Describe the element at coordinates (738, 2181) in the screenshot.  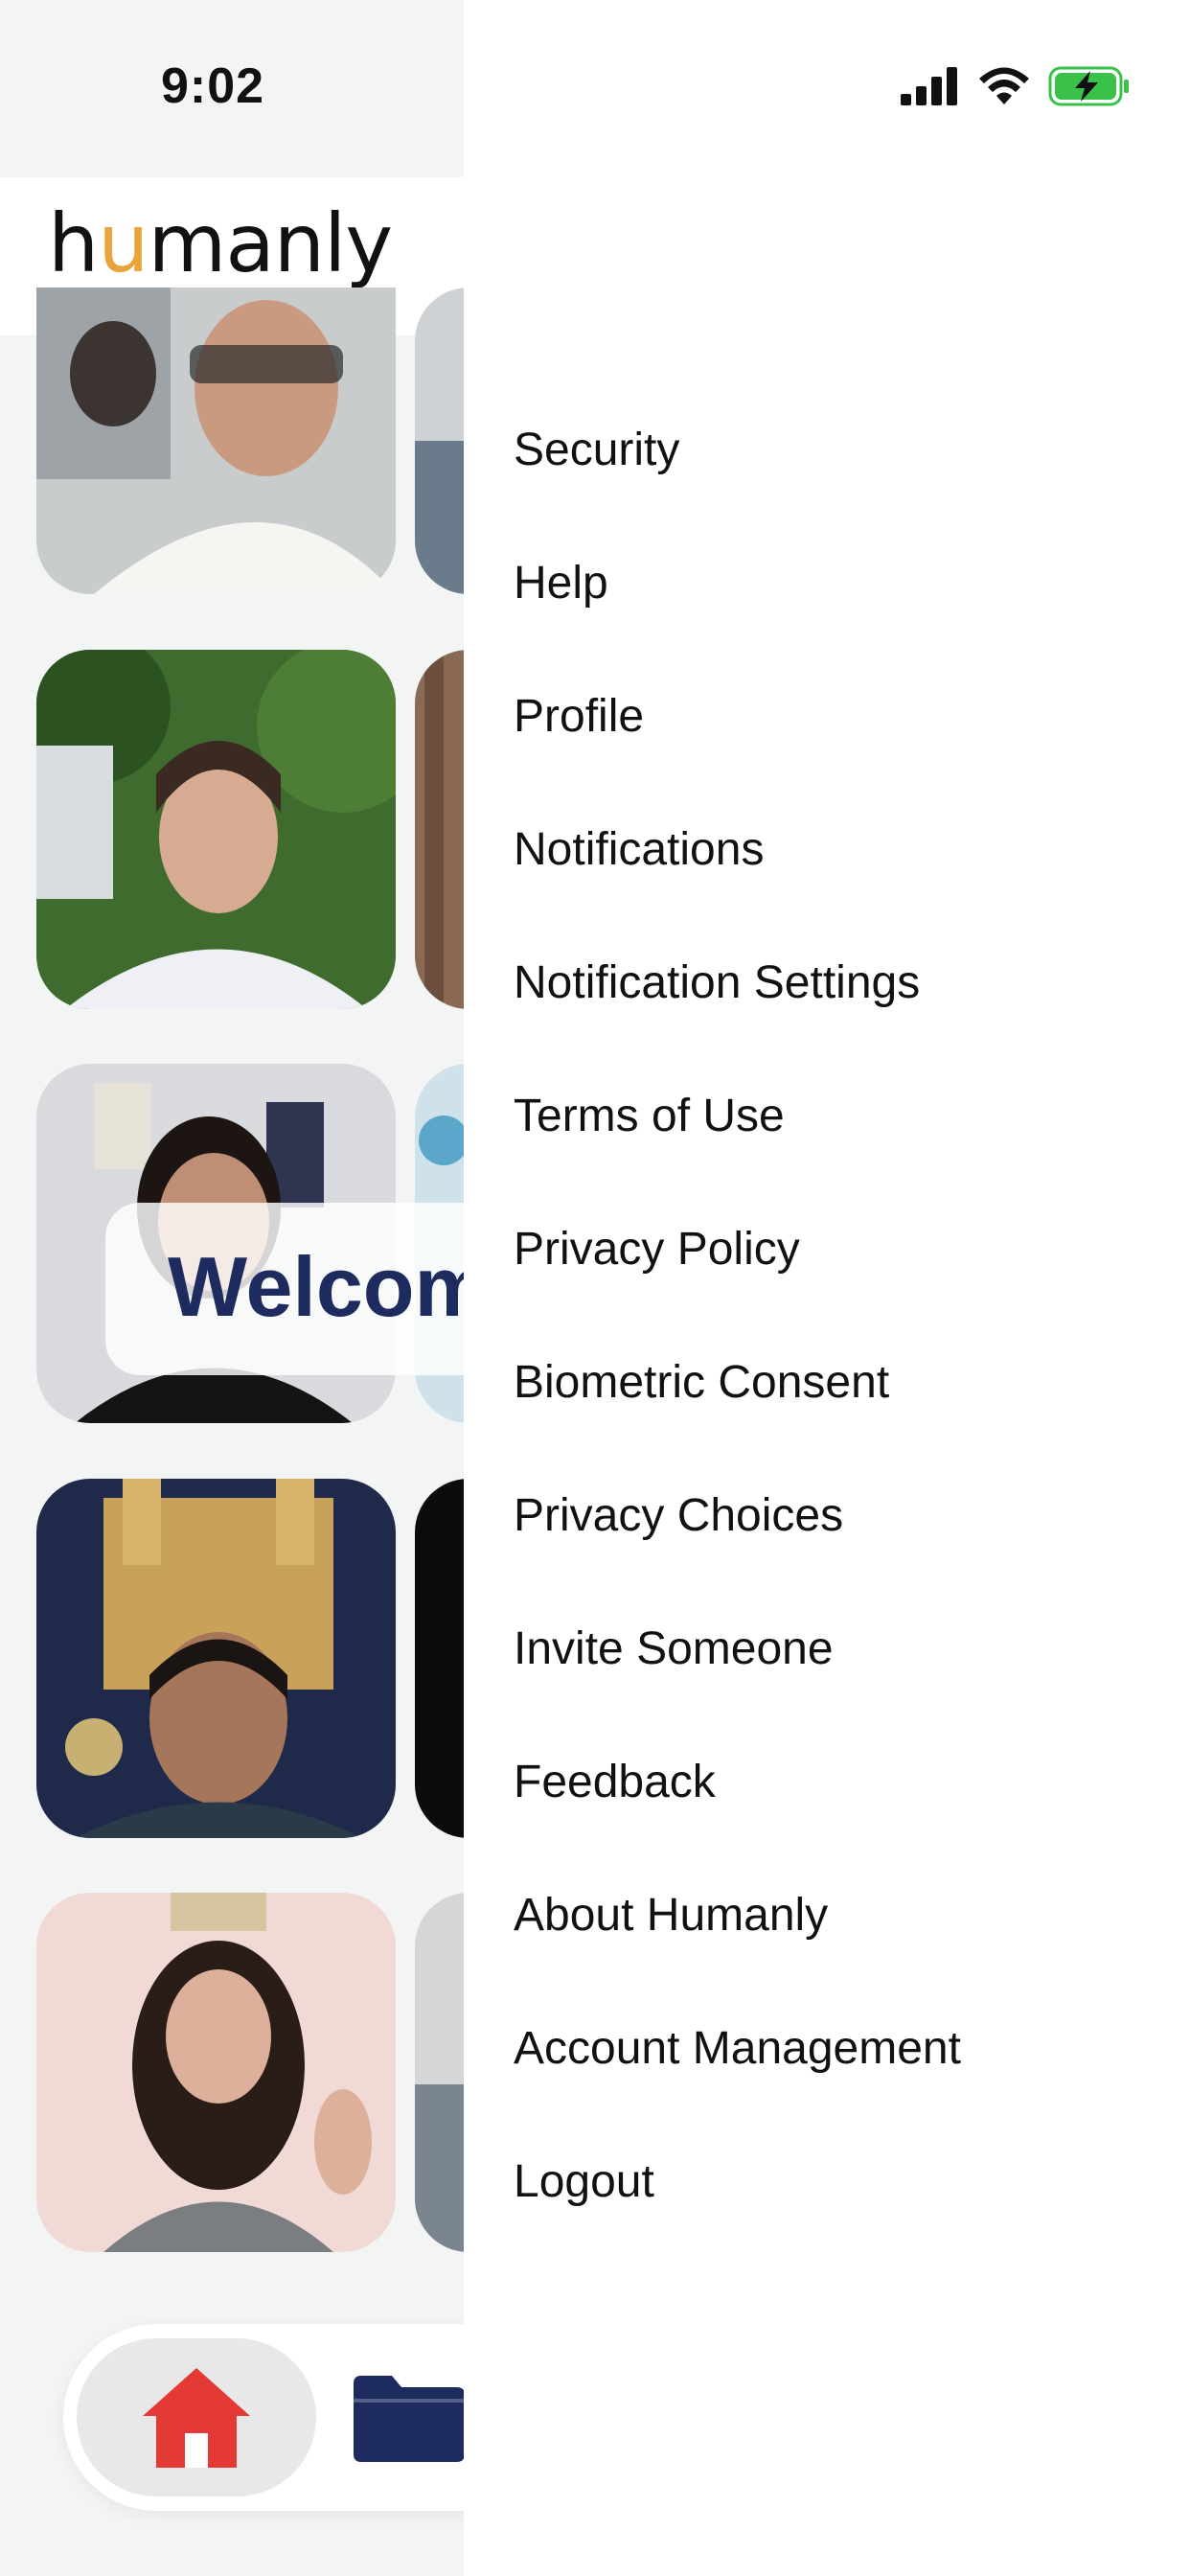
I see `menu-item-logout: Logout` at that location.